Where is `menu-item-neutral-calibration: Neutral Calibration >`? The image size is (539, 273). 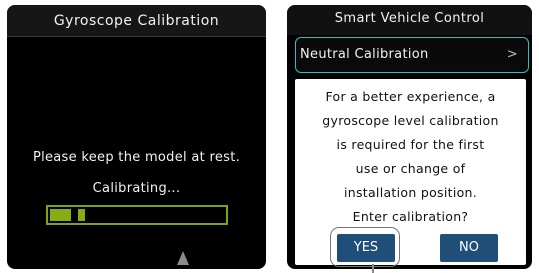
menu-item-neutral-calibration: Neutral Calibration > is located at coordinates (412, 55).